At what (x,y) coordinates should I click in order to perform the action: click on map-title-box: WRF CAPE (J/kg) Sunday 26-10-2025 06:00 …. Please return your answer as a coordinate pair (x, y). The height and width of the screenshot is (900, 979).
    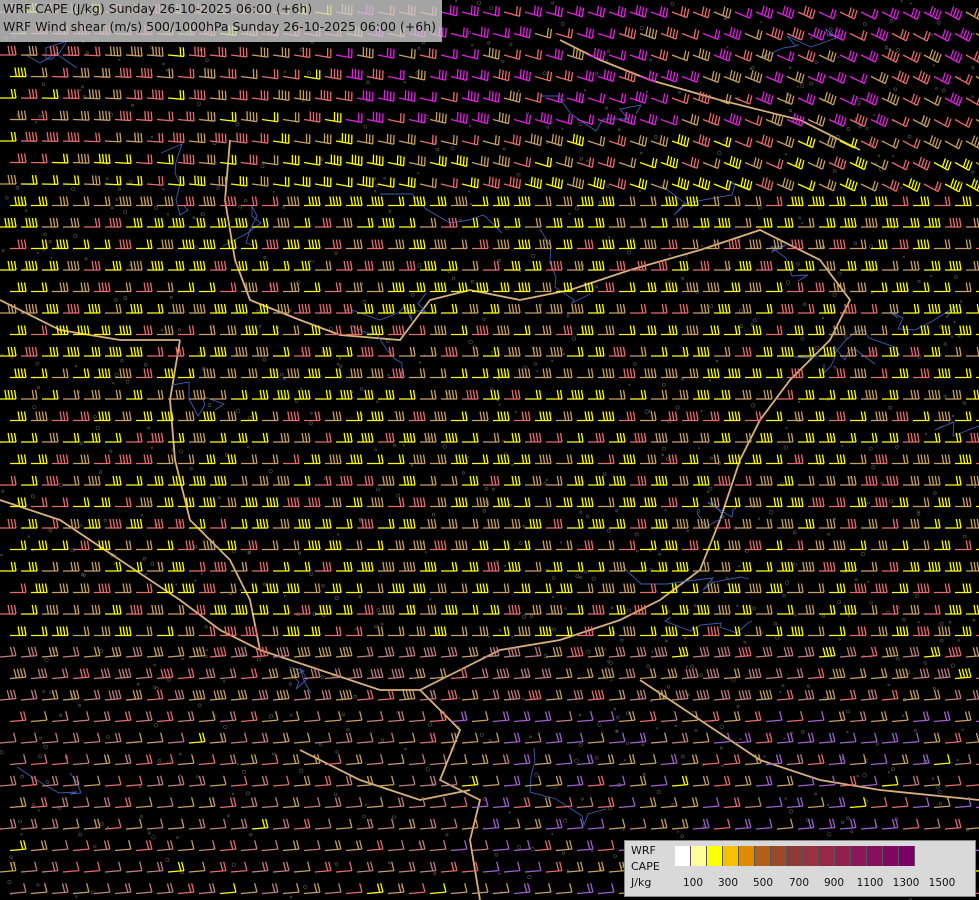
    Looking at the image, I should click on (221, 21).